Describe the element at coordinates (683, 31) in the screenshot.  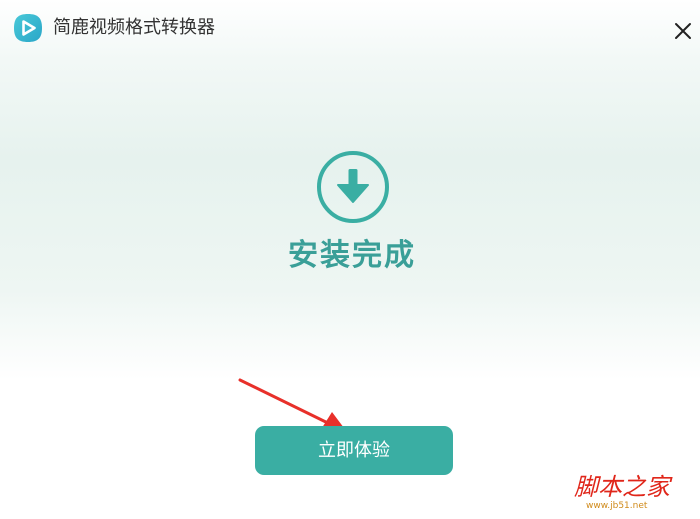
I see `close-icon` at that location.